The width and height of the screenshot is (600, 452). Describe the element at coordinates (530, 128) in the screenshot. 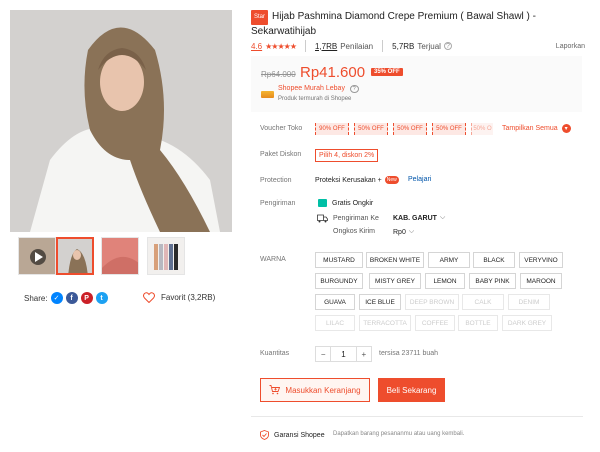

I see `show-all-label: Tampilkan Semua` at that location.